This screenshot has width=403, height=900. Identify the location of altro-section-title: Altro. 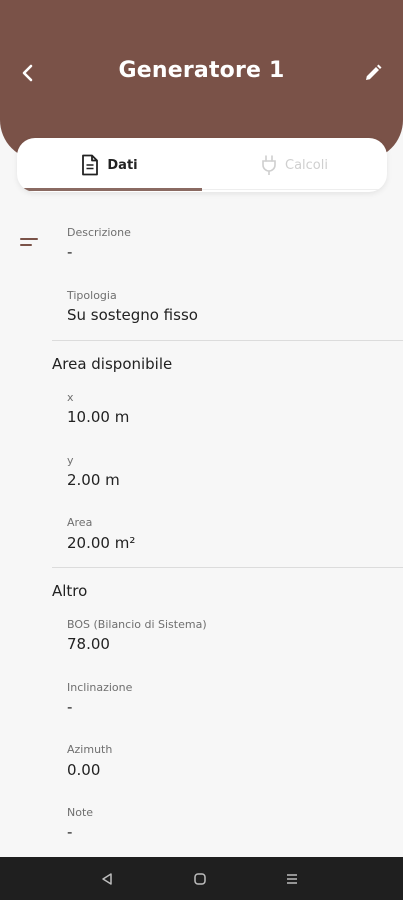
(70, 591).